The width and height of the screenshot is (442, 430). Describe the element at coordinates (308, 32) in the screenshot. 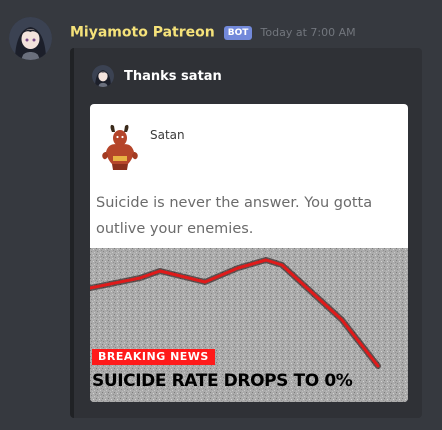

I see `timestamp: Today at 7:00 AM` at that location.